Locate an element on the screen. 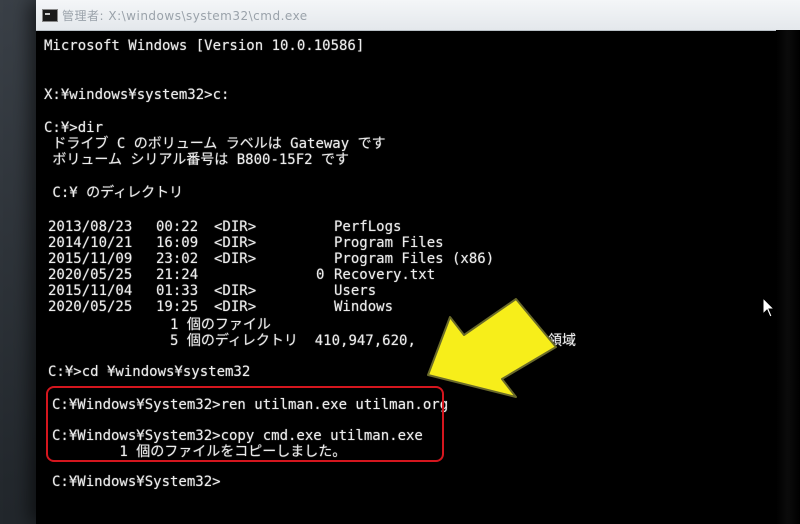 The height and width of the screenshot is (524, 800). cmd-icon is located at coordinates (50, 15).